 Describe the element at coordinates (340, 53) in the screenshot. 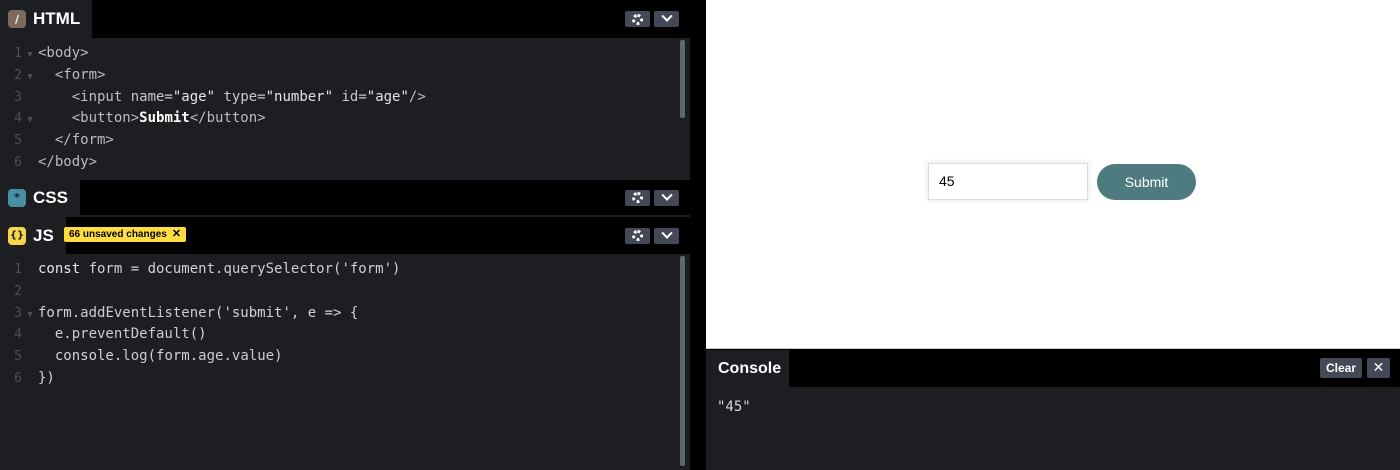

I see `code-line: 1 ▼ <body>` at that location.